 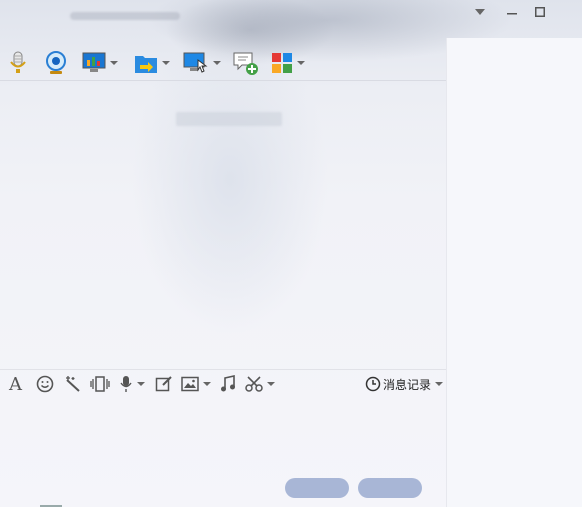 I want to click on smiley-icon, so click(x=45, y=384).